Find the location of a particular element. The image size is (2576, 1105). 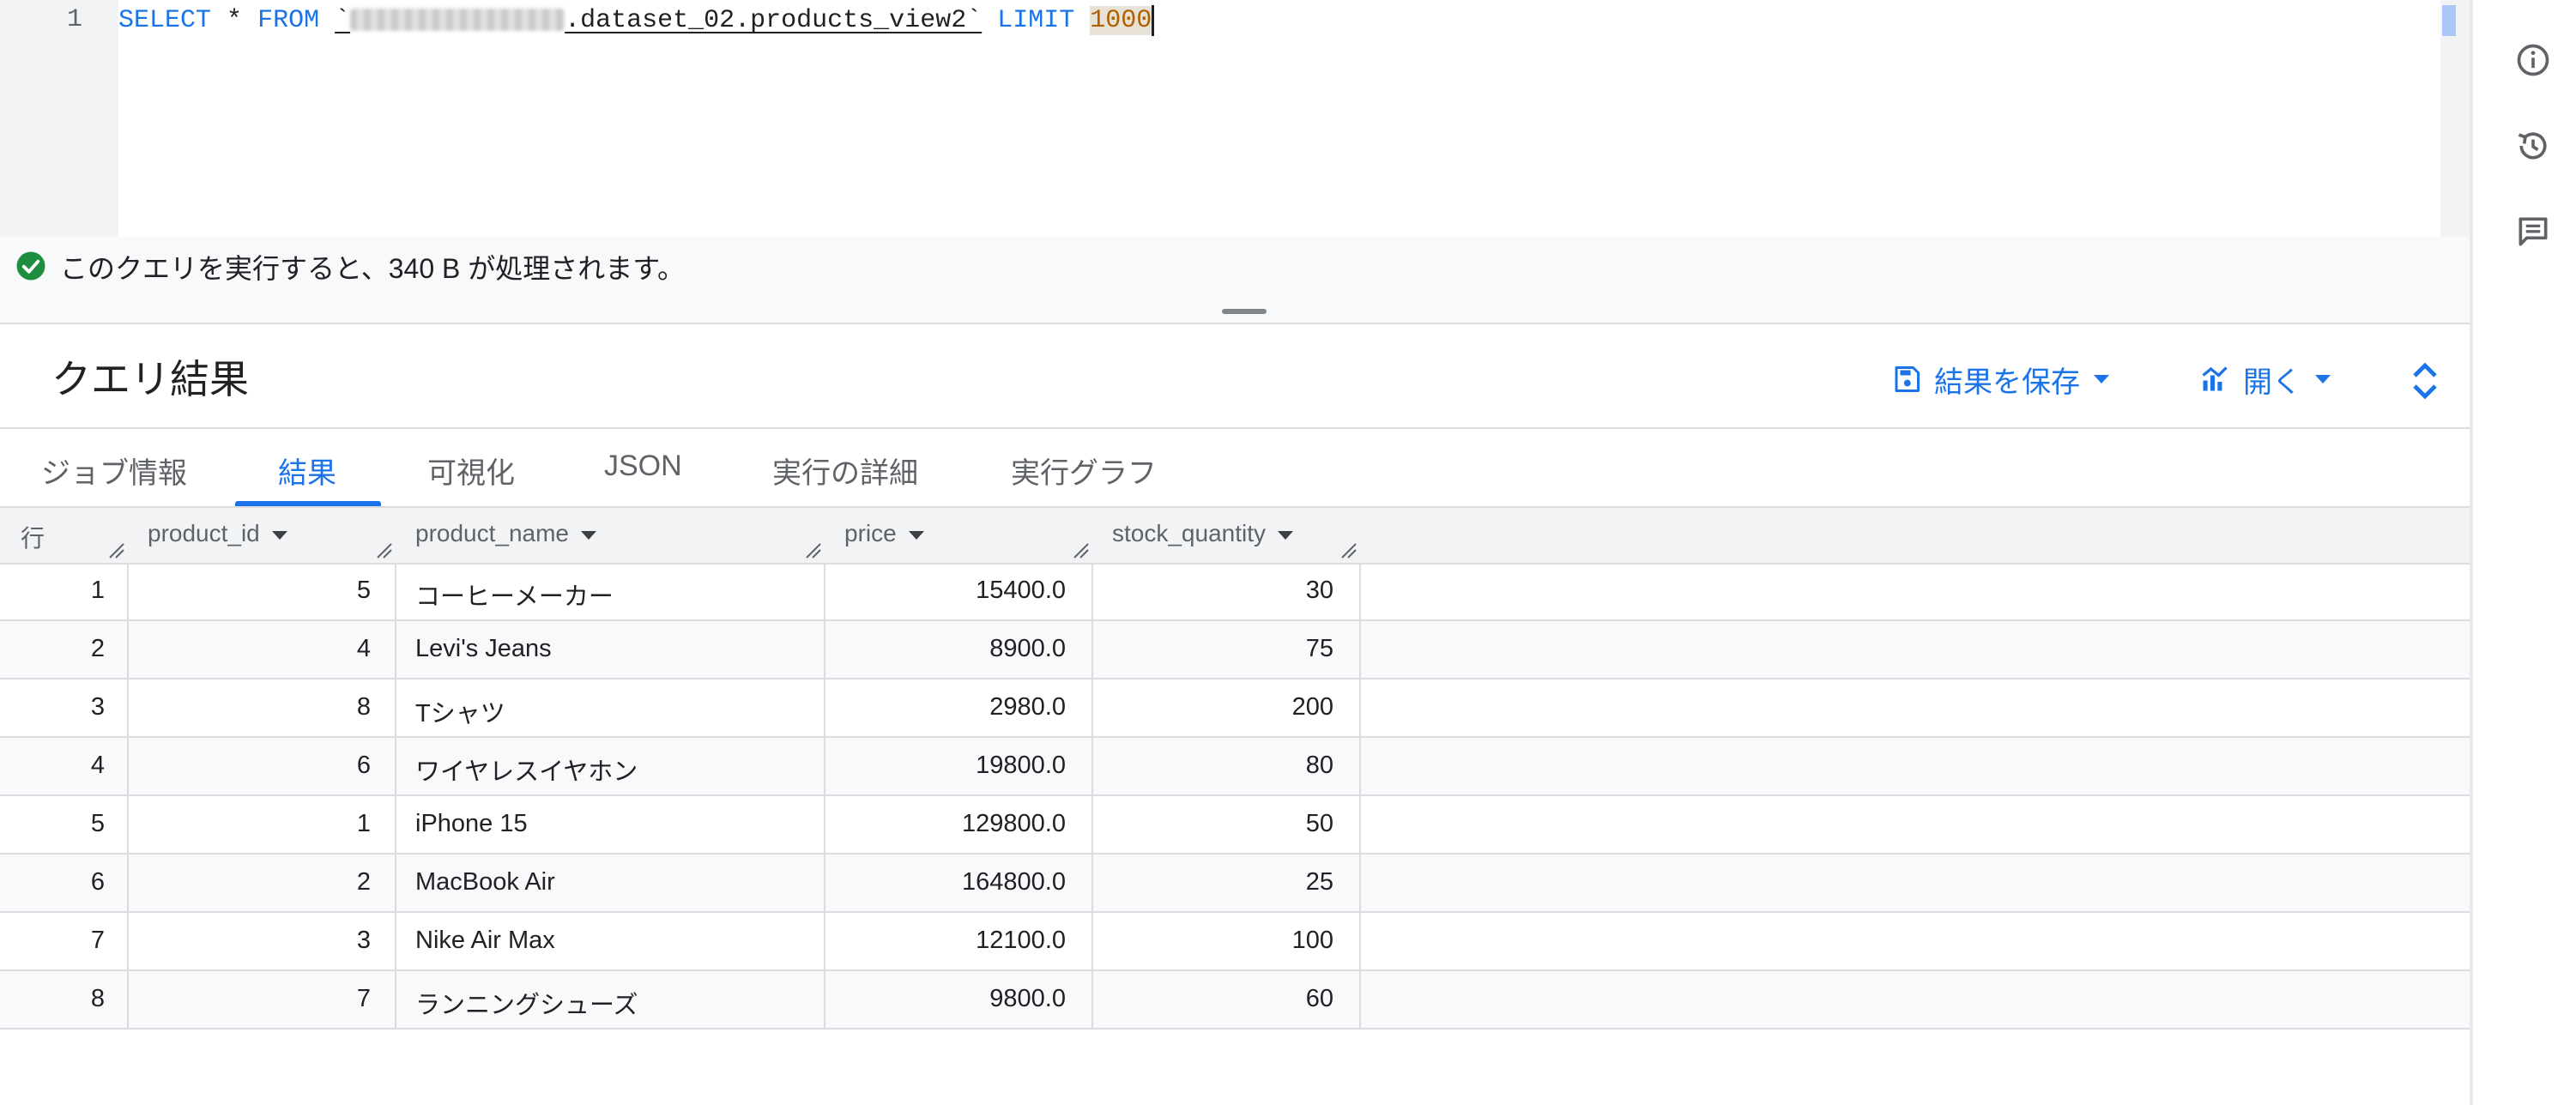

star-token: * is located at coordinates (235, 20).